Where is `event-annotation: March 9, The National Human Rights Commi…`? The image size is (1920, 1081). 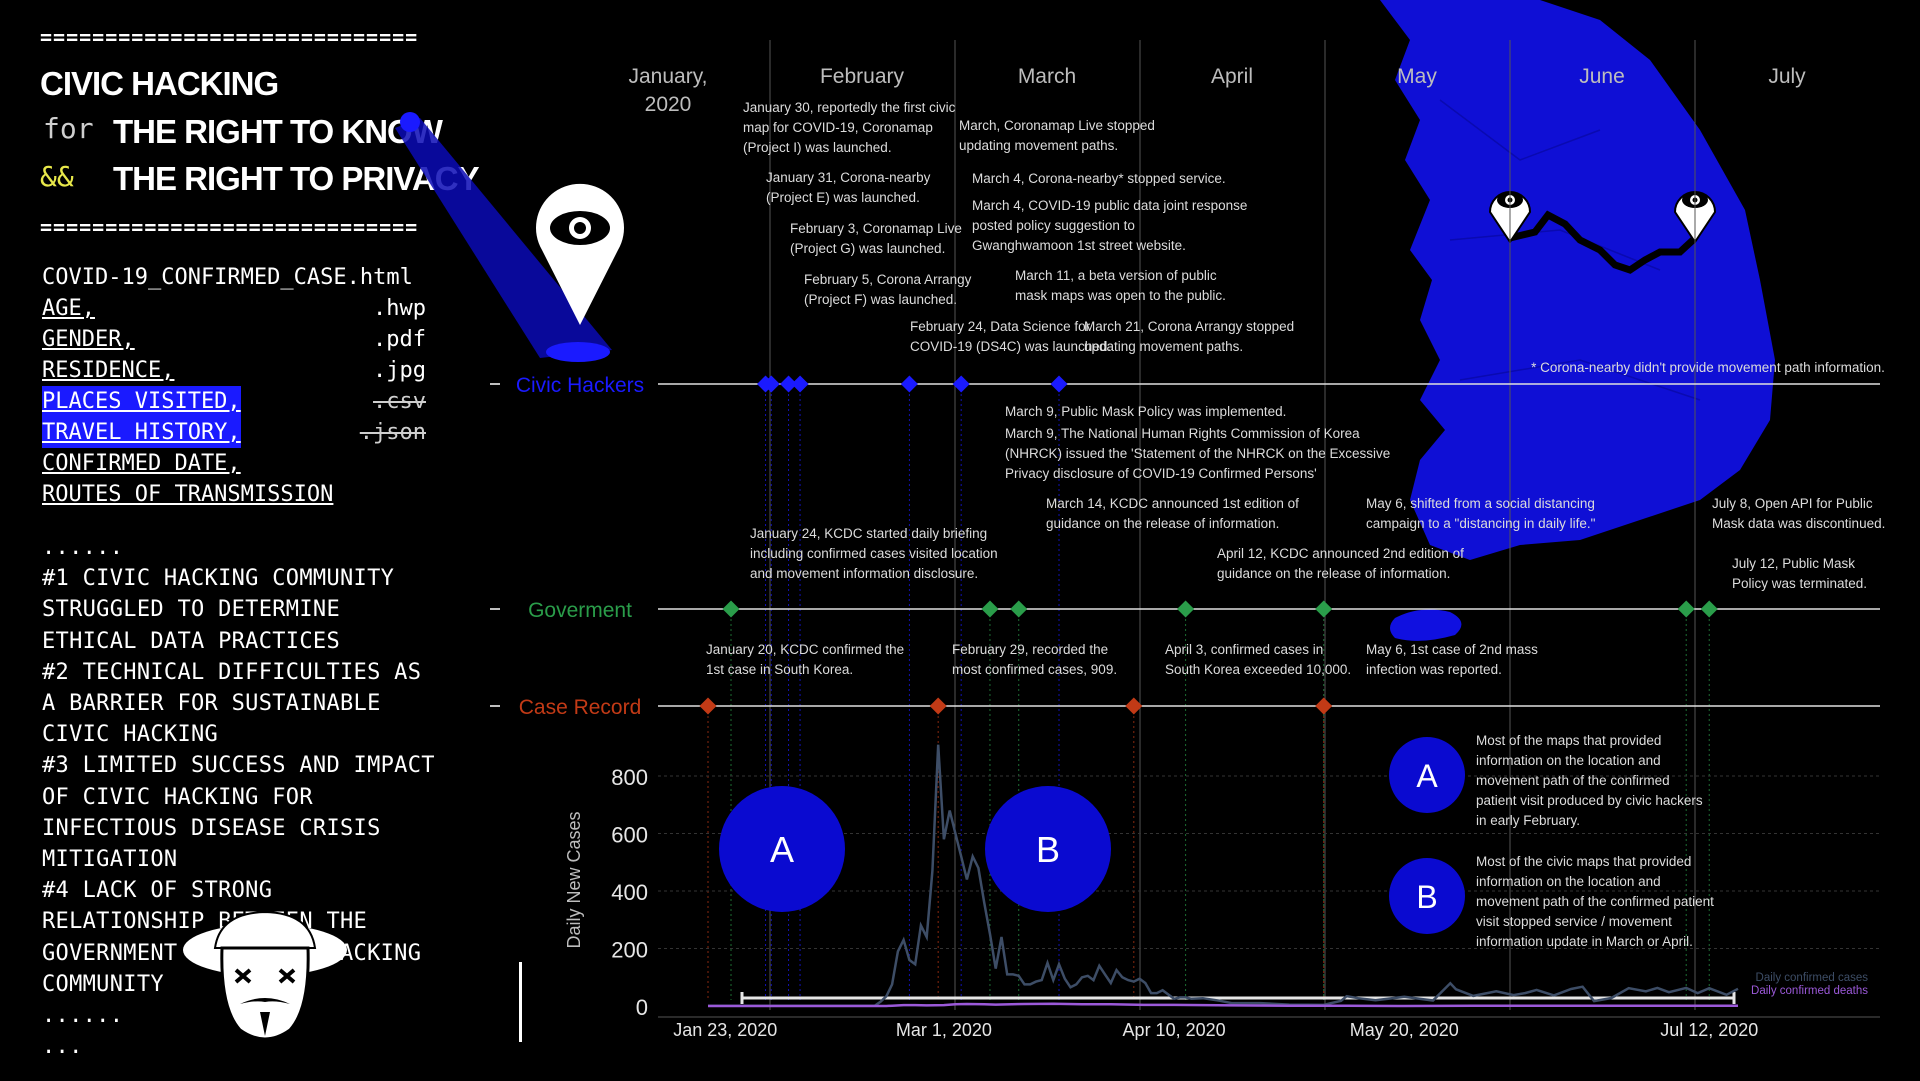
event-annotation: March 9, The National Human Rights Commi… is located at coordinates (1182, 433).